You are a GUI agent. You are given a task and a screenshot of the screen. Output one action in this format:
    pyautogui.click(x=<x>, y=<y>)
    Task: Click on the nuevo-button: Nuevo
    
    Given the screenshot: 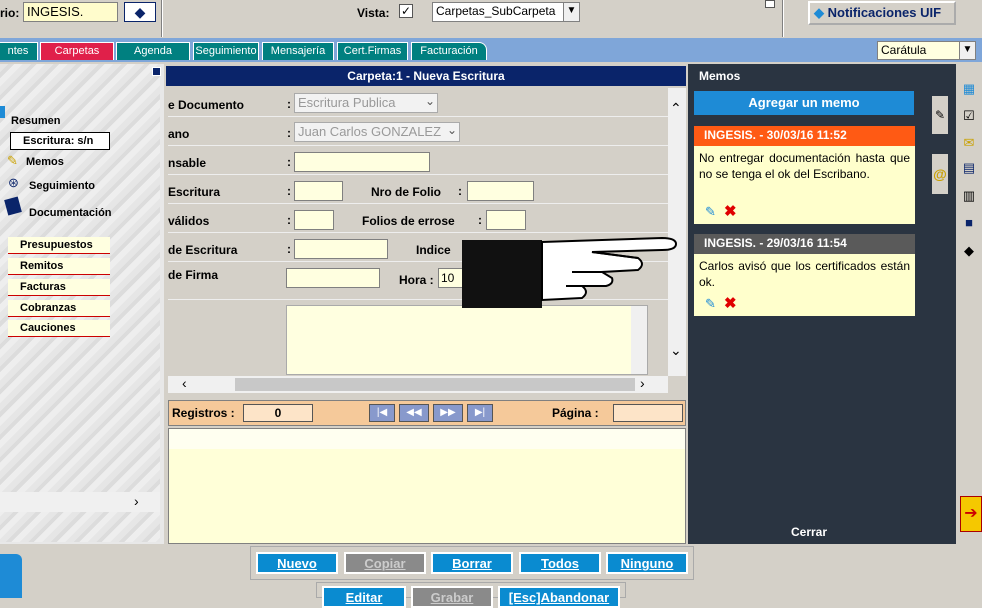 What is the action you would take?
    pyautogui.click(x=297, y=563)
    